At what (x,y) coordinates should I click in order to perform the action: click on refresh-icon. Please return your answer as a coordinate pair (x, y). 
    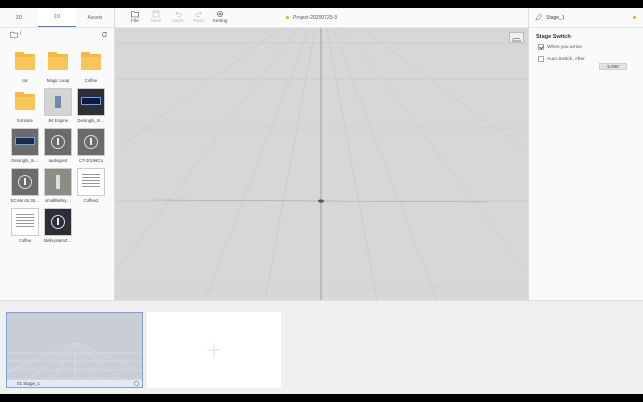
    Looking at the image, I should click on (104, 34).